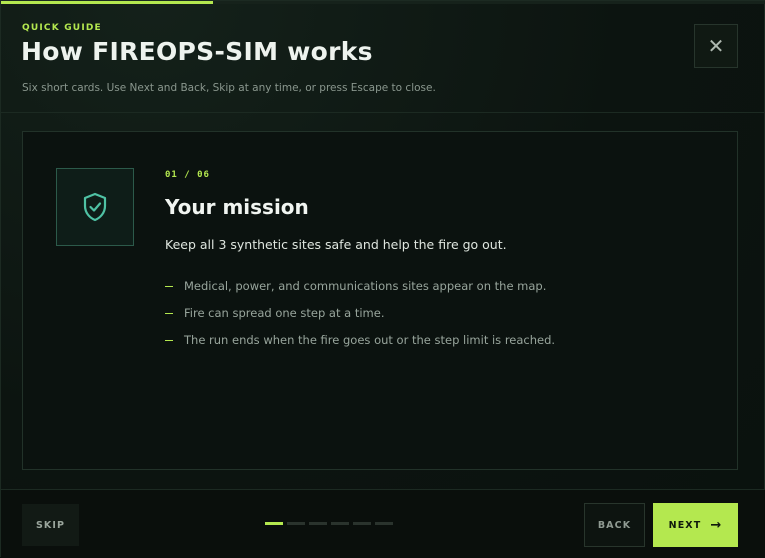 The width and height of the screenshot is (765, 558). Describe the element at coordinates (685, 525) in the screenshot. I see `next-label: NEXT` at that location.